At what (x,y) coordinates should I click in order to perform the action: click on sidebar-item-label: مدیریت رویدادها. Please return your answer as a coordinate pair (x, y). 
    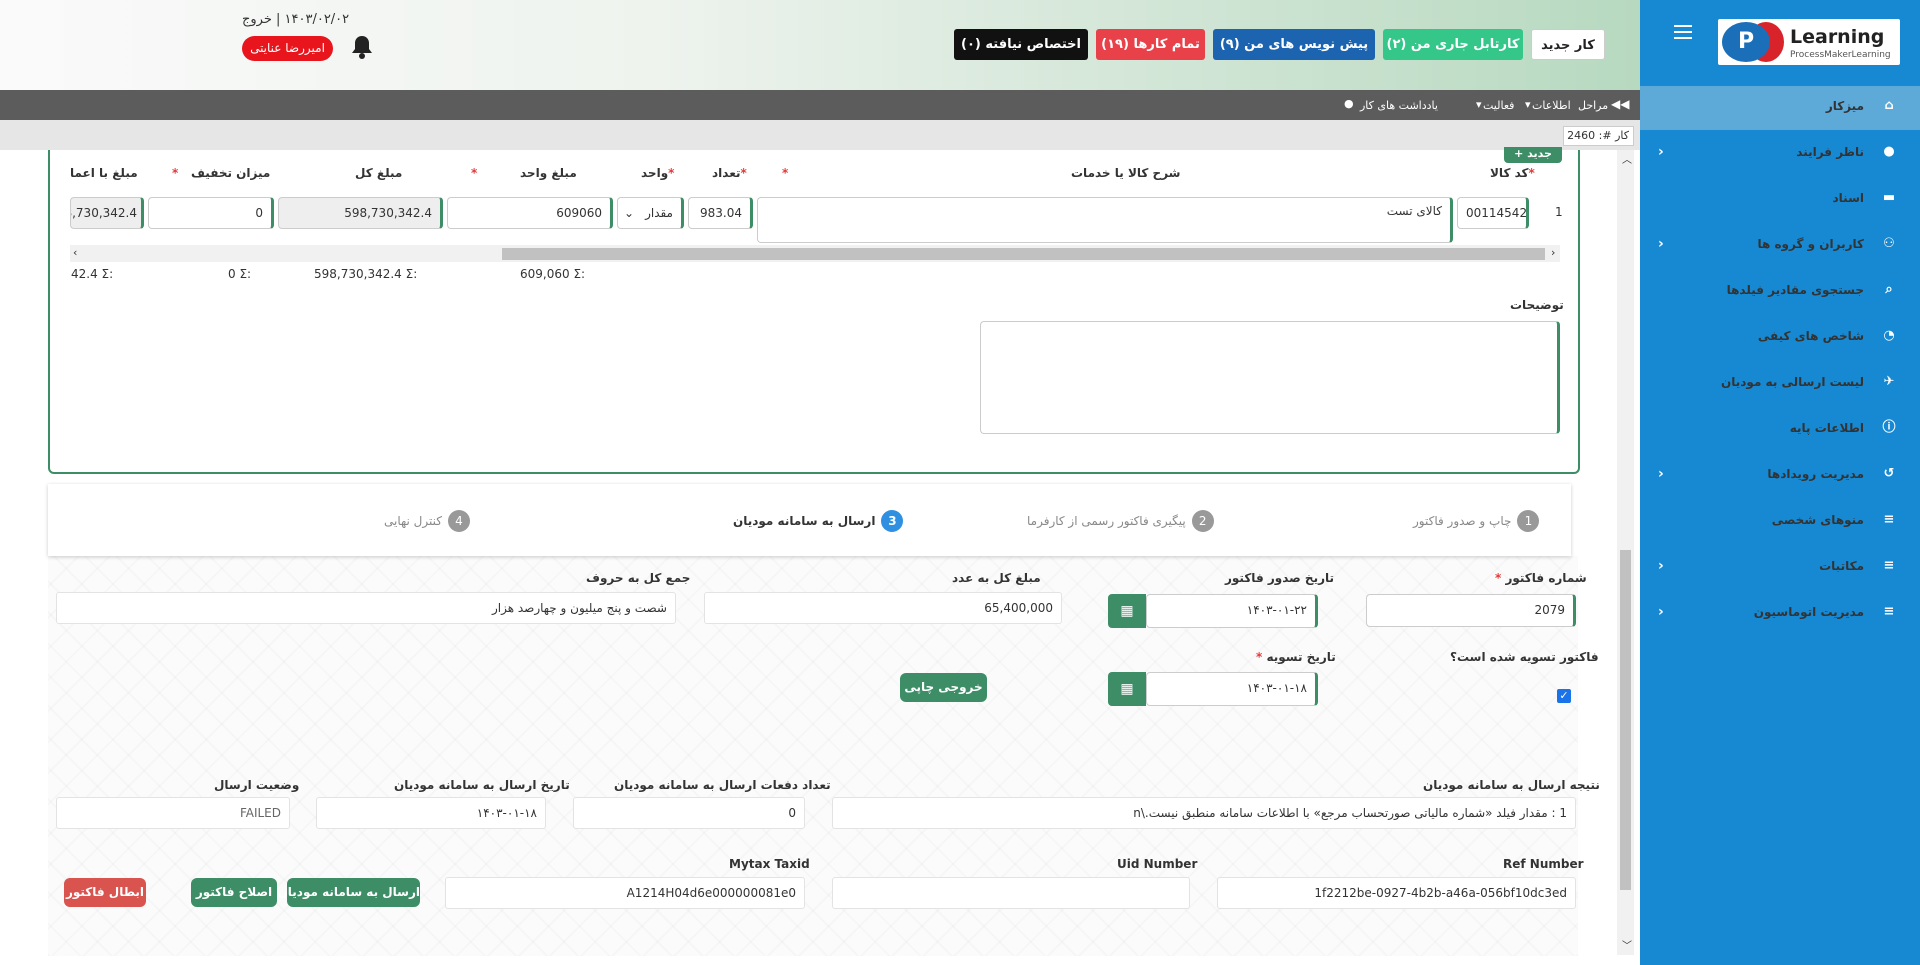
    Looking at the image, I should click on (1815, 474).